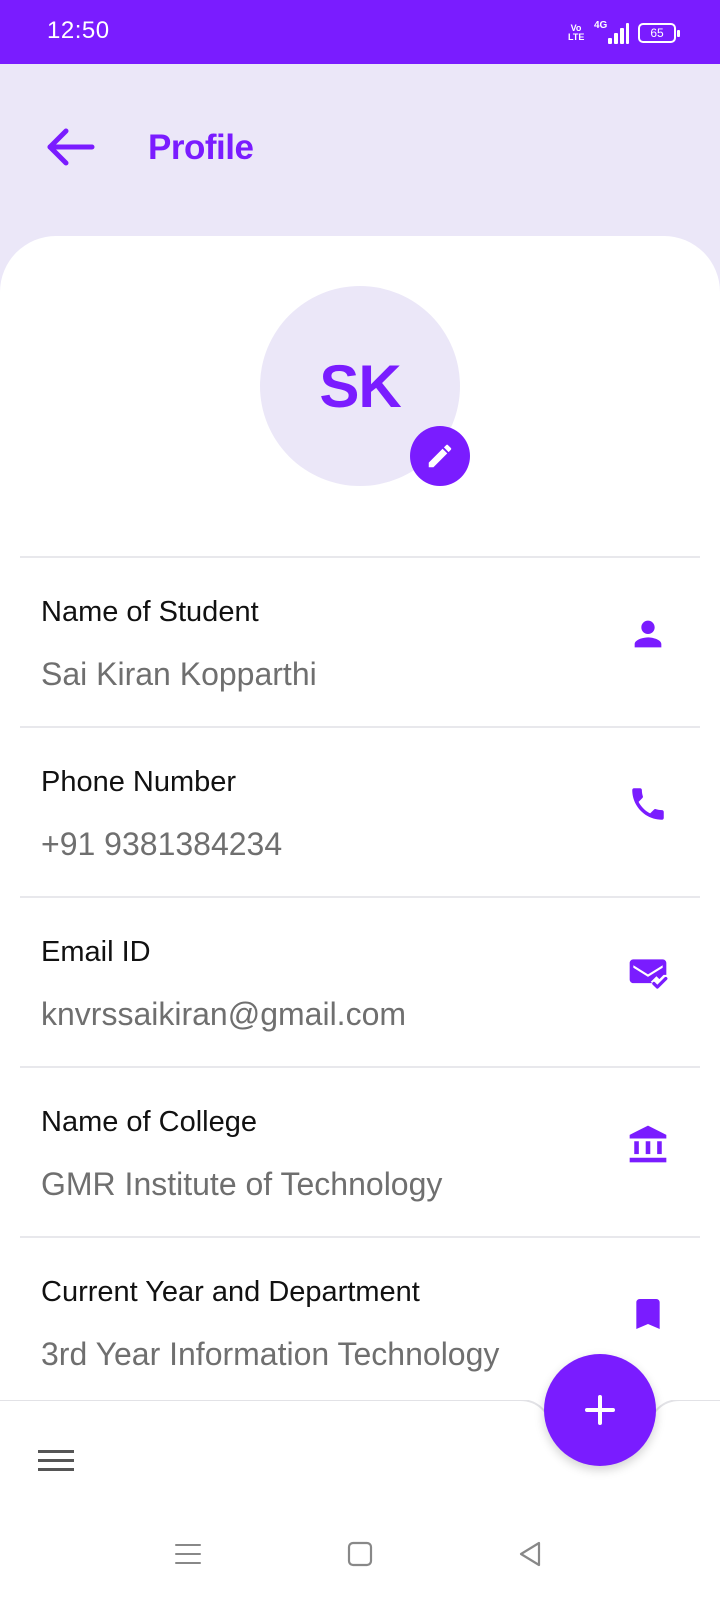 This screenshot has height=1600, width=720. What do you see at coordinates (360, 32) in the screenshot?
I see `status-bar: 12:50 Vo LTE 4G 65` at bounding box center [360, 32].